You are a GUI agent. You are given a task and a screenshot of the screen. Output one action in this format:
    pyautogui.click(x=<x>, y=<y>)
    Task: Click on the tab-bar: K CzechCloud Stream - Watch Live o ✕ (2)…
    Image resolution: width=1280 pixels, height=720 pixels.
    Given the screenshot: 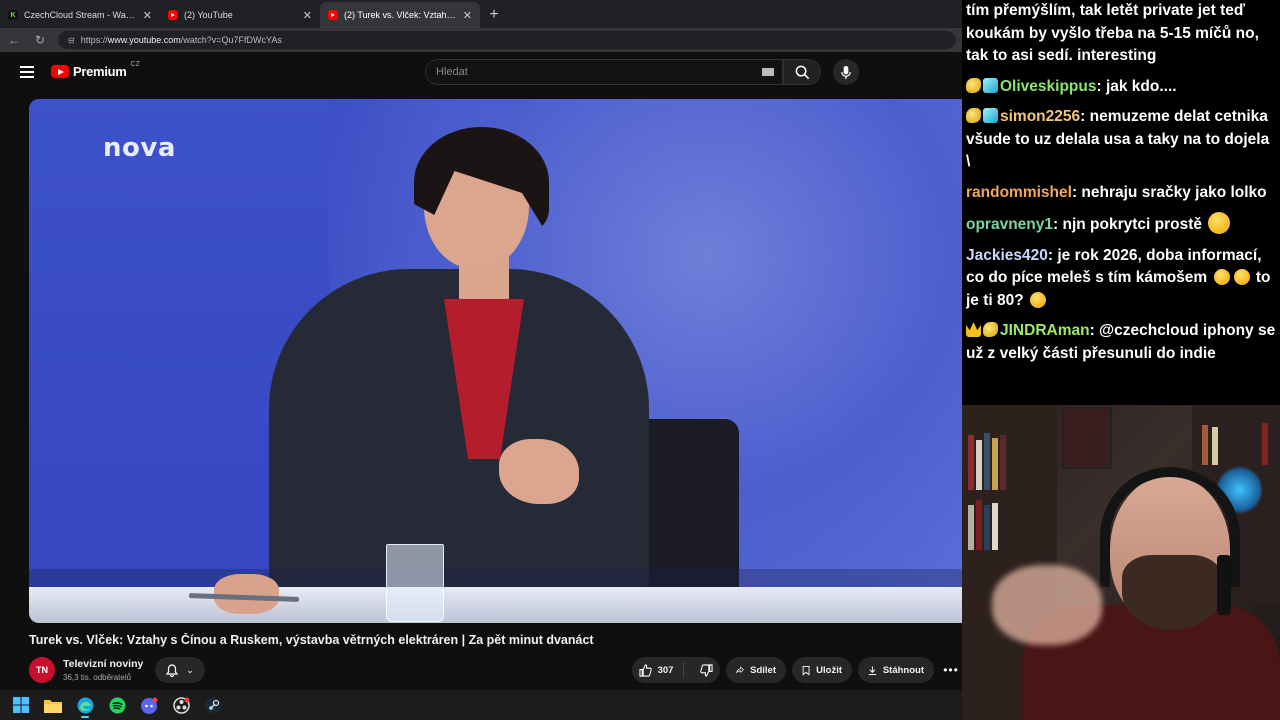 What is the action you would take?
    pyautogui.click(x=481, y=14)
    